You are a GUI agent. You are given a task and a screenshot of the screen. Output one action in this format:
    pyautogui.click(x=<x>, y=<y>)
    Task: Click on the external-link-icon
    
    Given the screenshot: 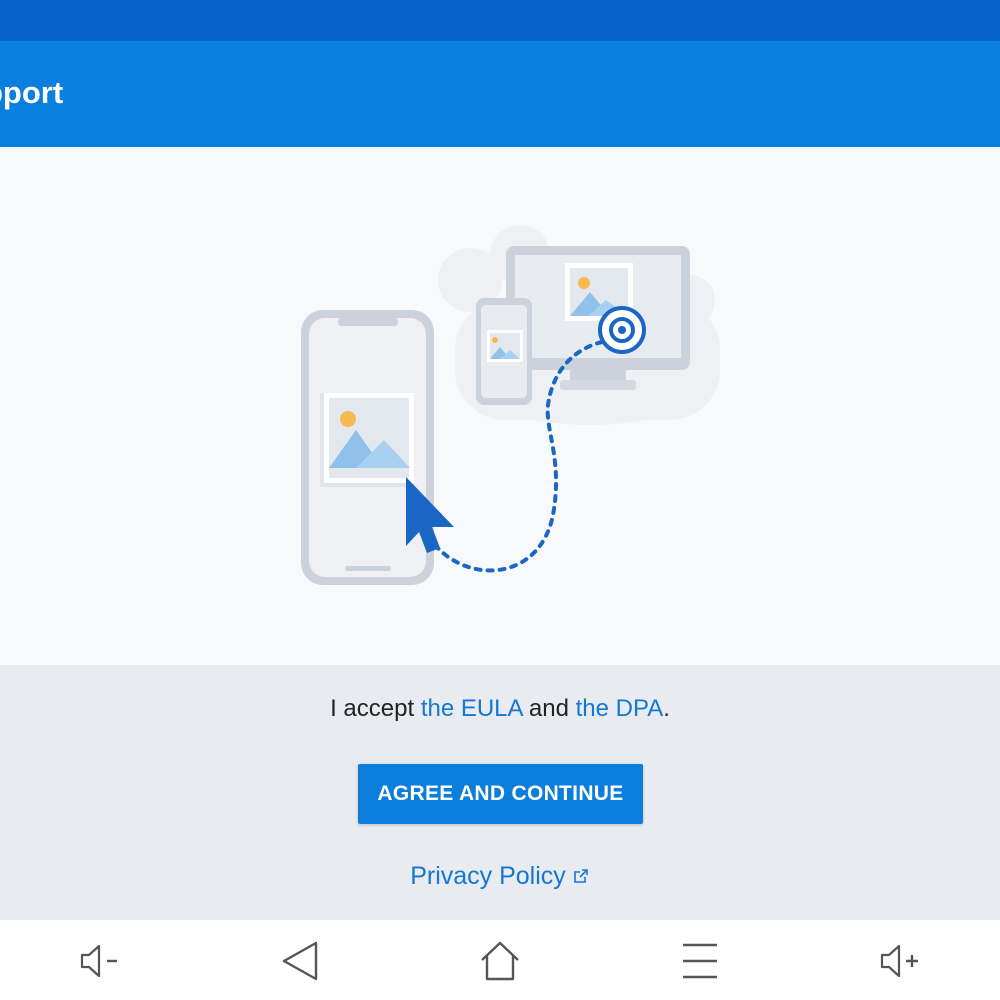 What is the action you would take?
    pyautogui.click(x=581, y=877)
    